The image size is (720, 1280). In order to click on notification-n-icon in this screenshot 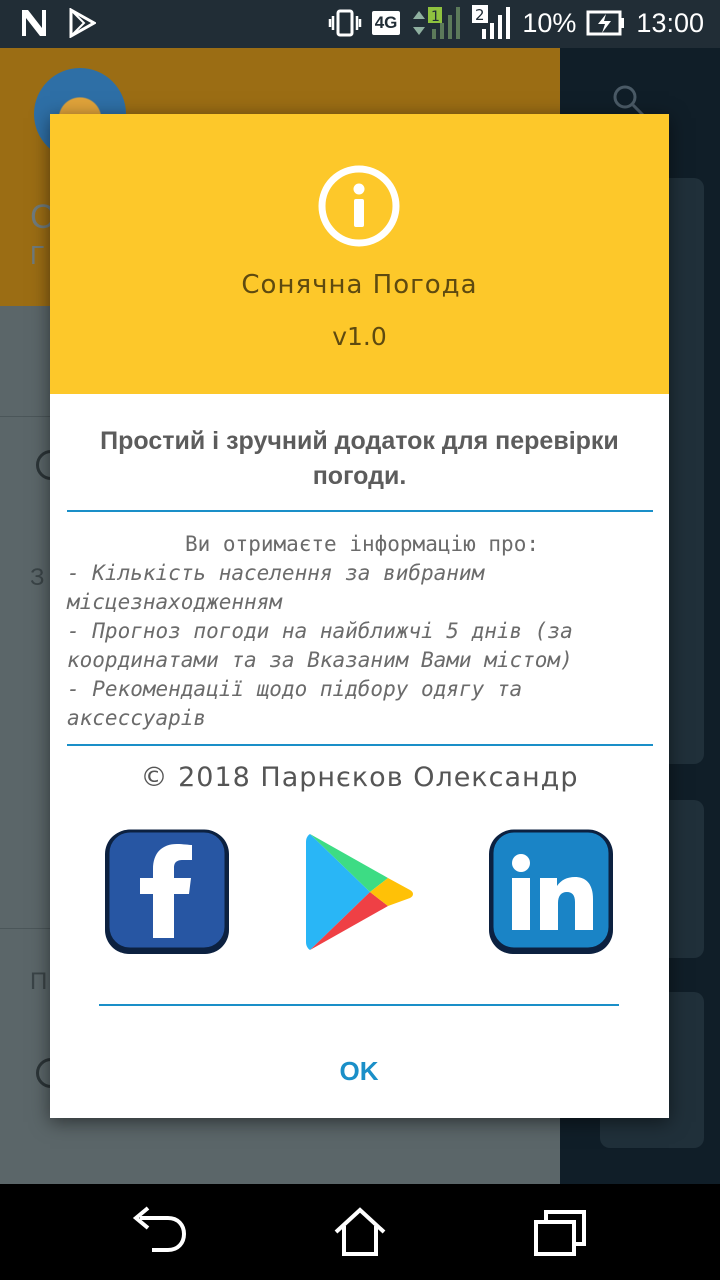, I will do `click(34, 23)`.